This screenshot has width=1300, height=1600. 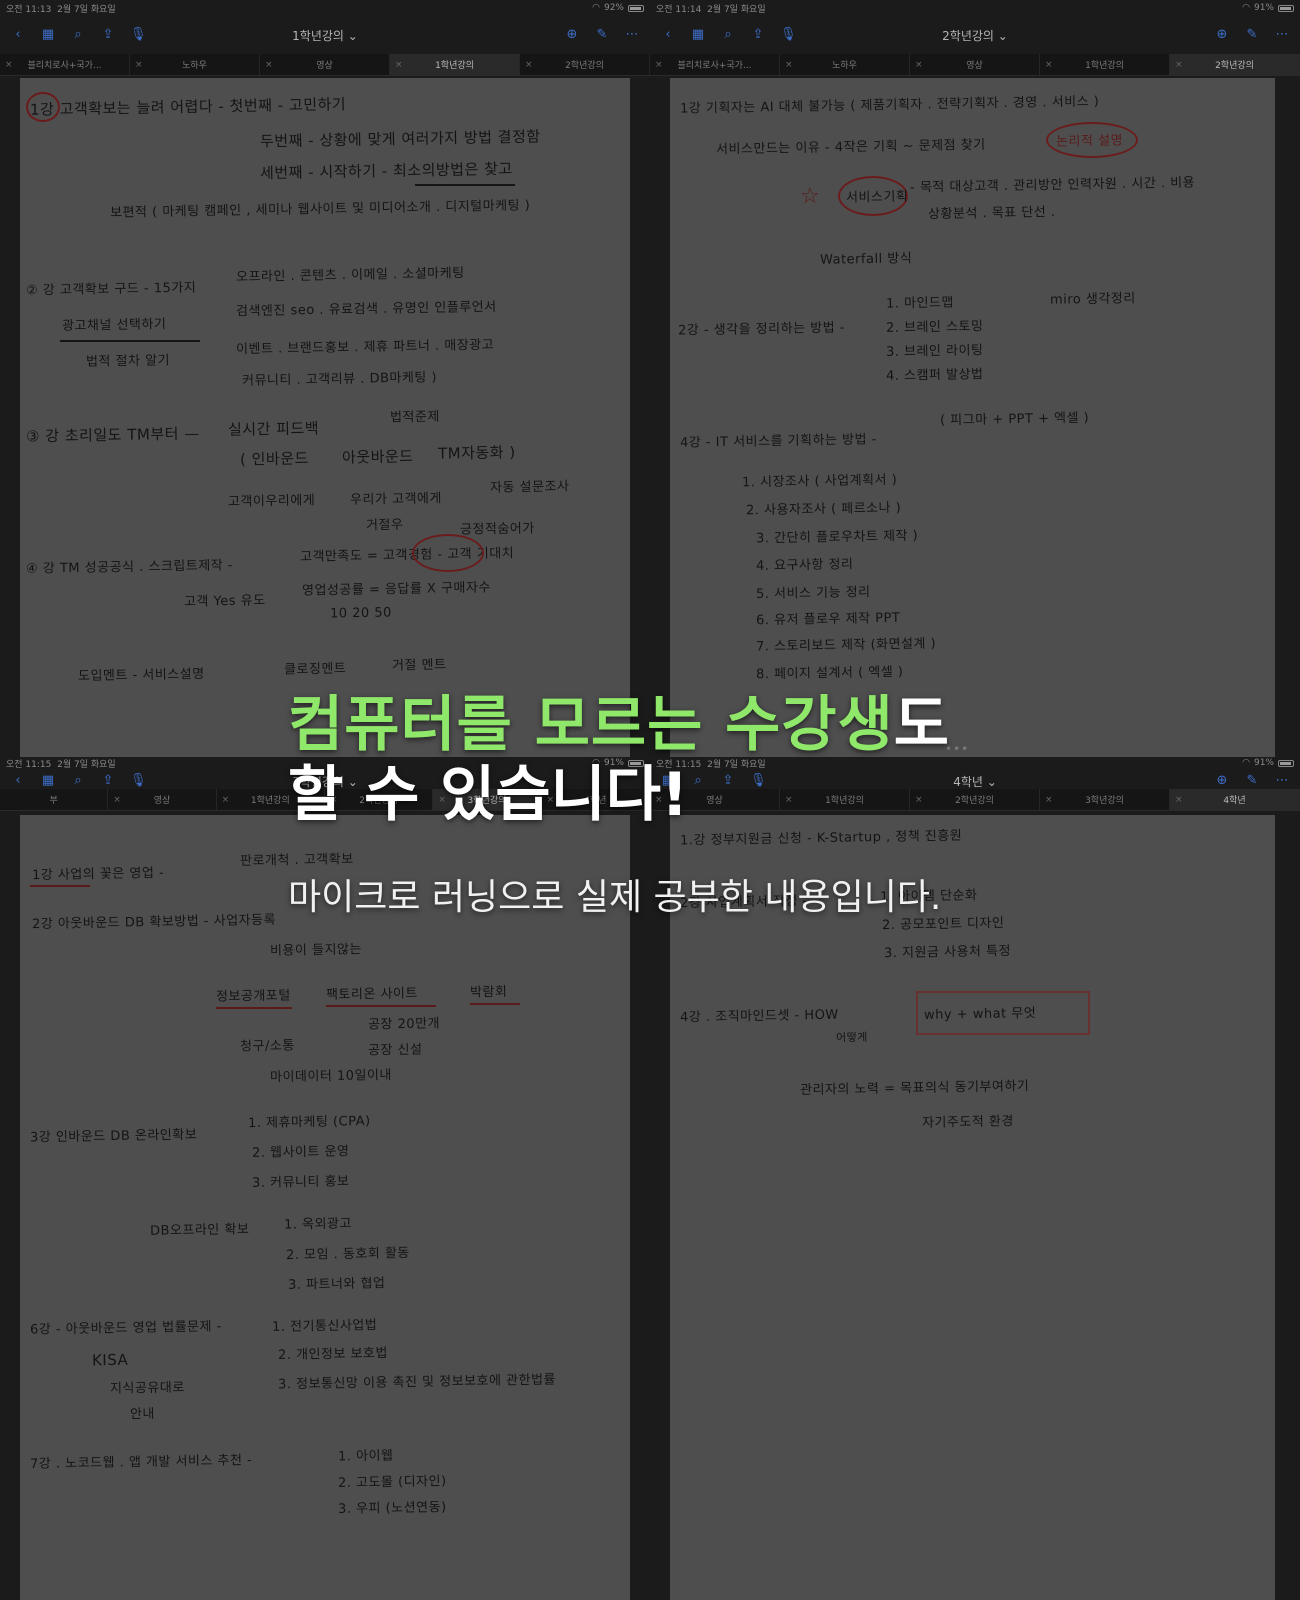 What do you see at coordinates (1235, 64) in the screenshot?
I see `tab-item-active: × 2학년강의` at bounding box center [1235, 64].